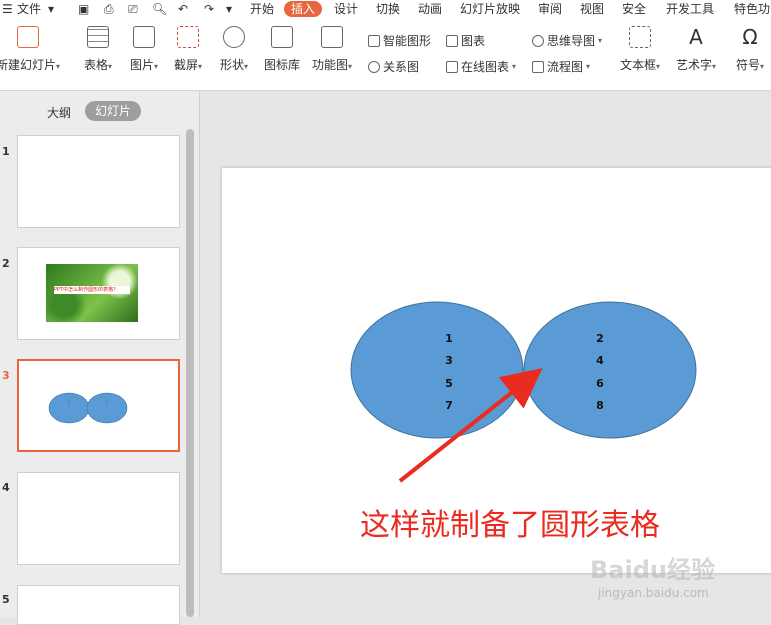 The height and width of the screenshot is (625, 771). I want to click on mindmap-label: 思维导图, so click(571, 41).